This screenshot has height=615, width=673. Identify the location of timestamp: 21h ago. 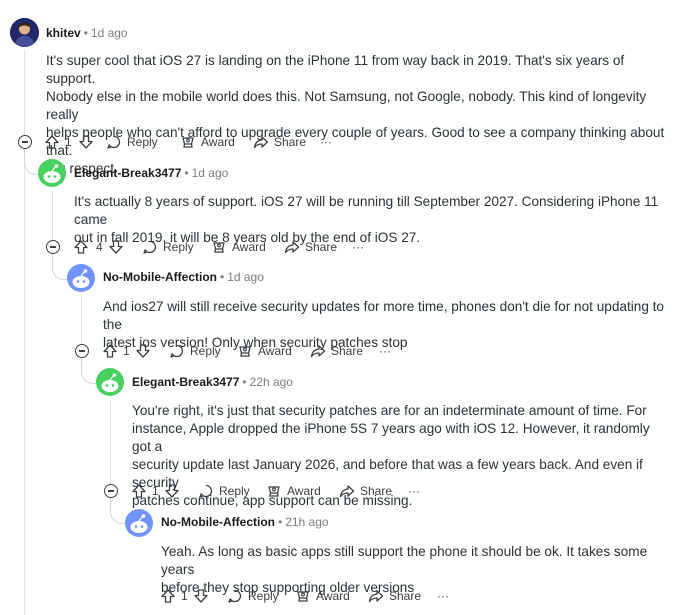
(306, 522).